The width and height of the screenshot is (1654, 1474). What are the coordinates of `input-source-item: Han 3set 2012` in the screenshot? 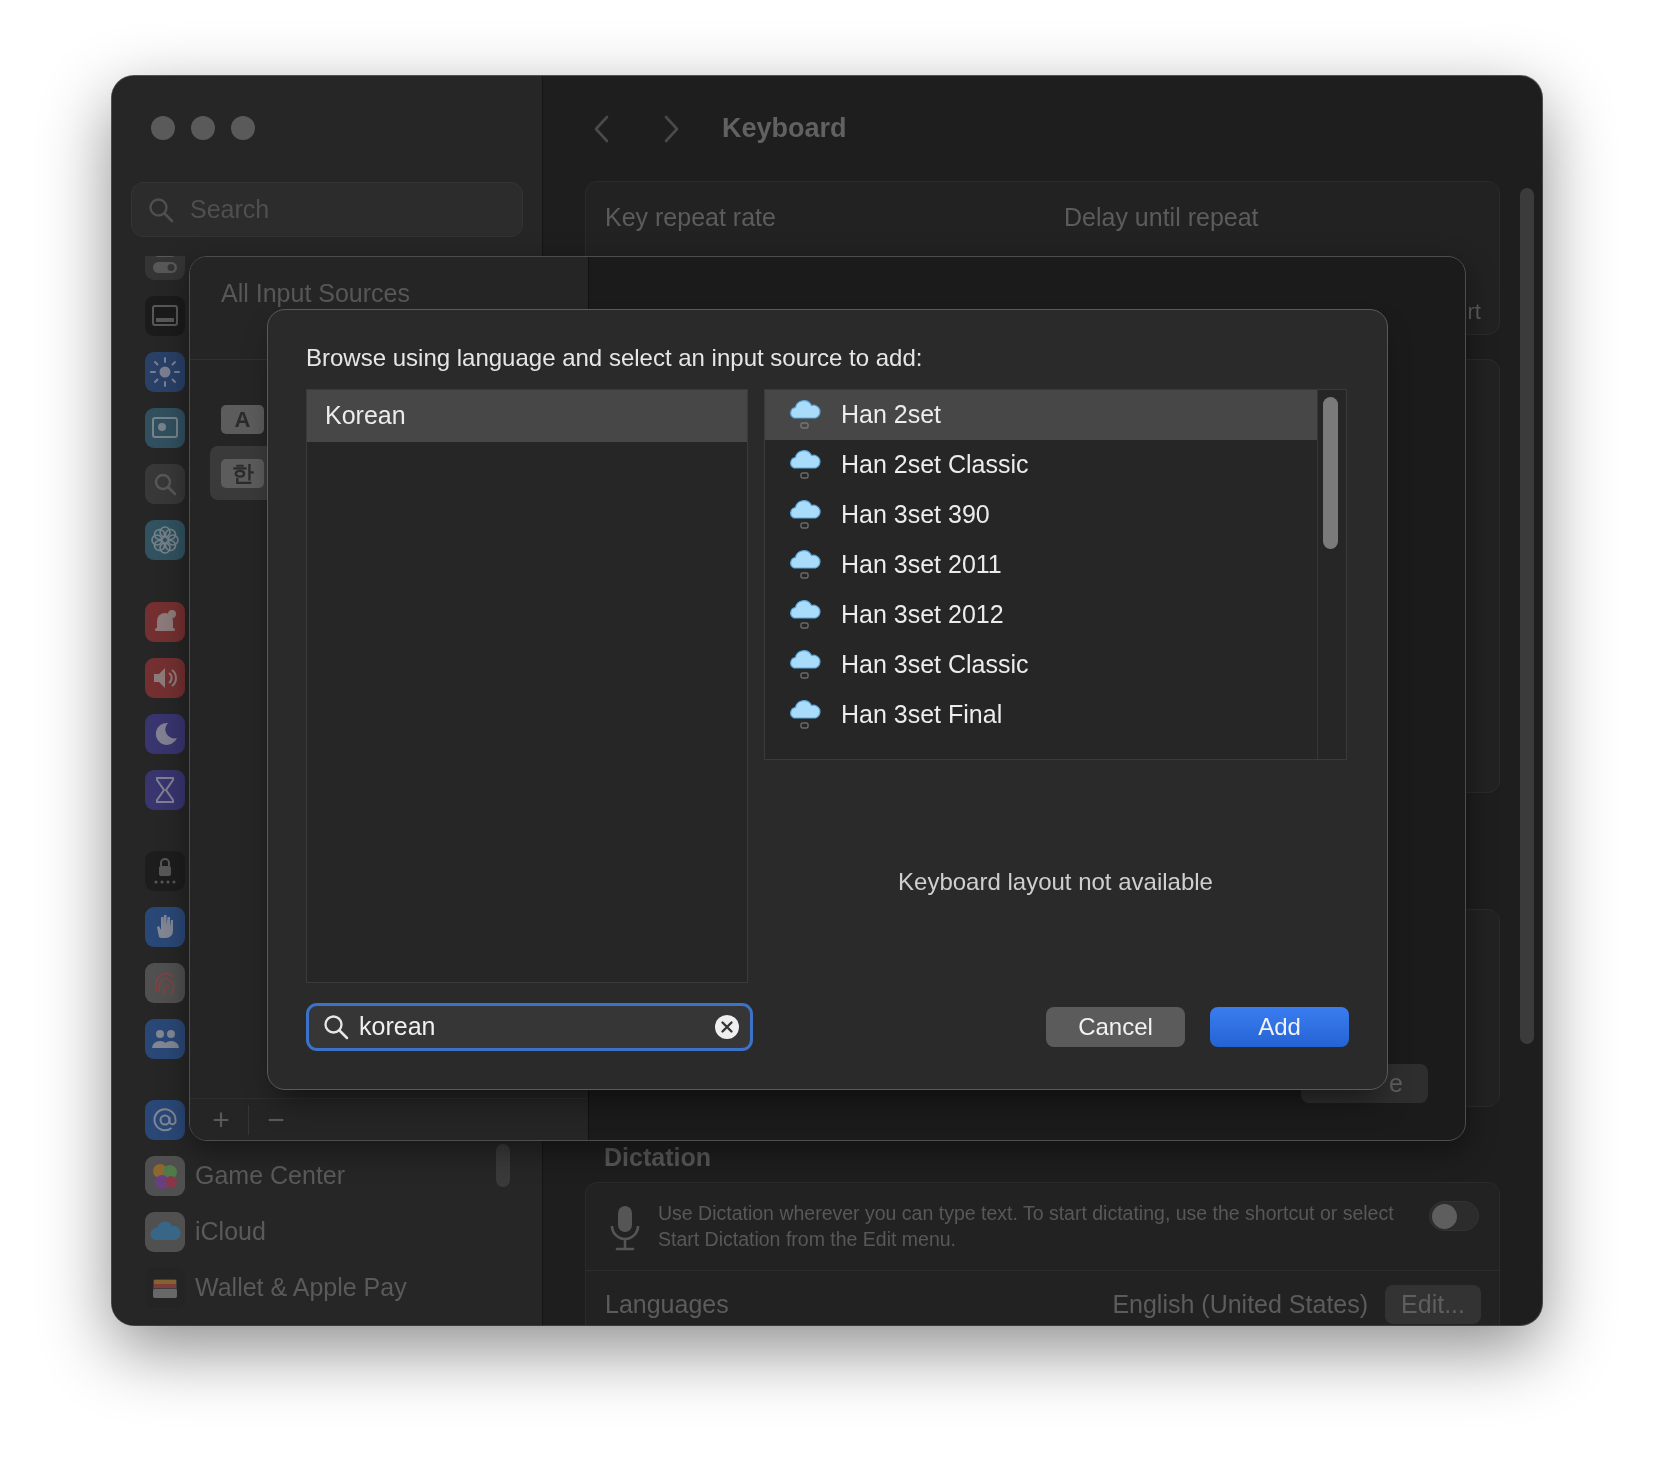 It's located at (1041, 615).